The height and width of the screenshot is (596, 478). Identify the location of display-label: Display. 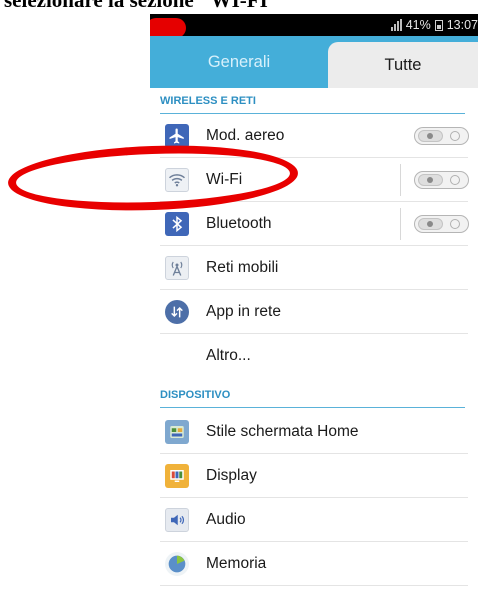
(231, 475).